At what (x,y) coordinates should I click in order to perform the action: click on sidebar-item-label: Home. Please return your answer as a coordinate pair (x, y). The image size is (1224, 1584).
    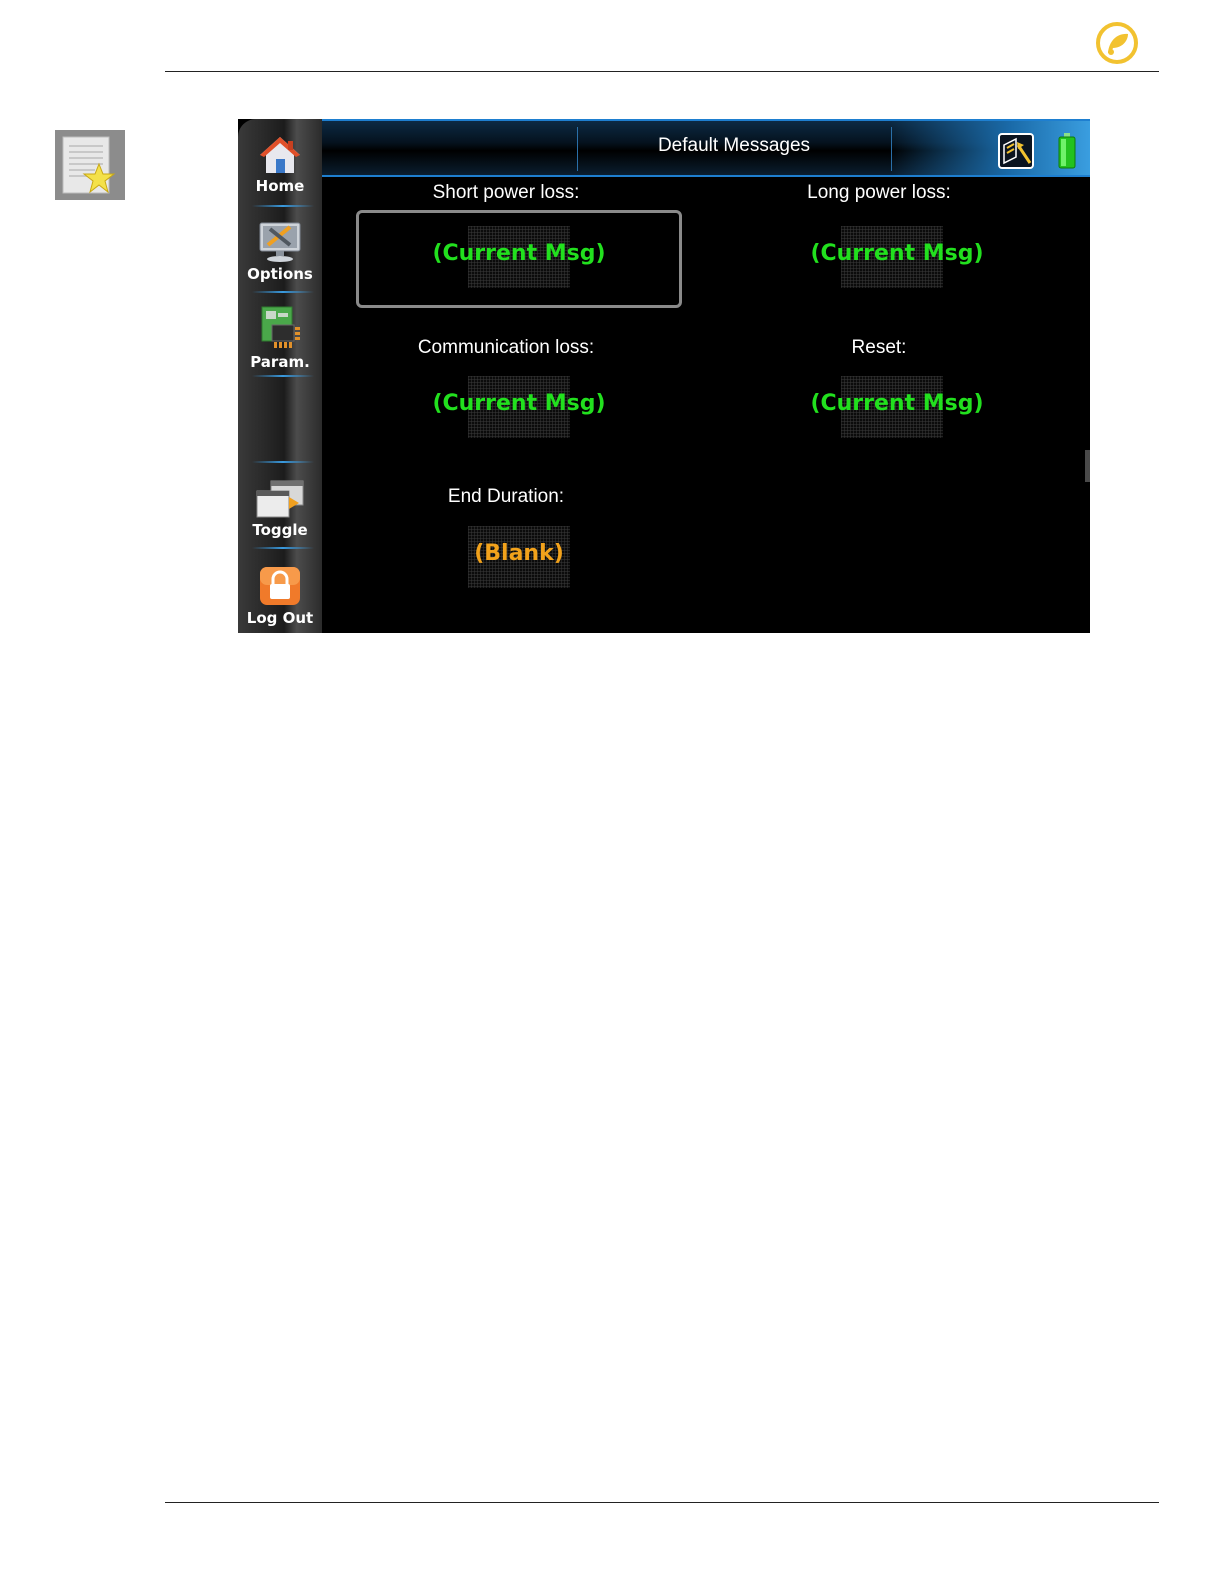
    Looking at the image, I should click on (280, 186).